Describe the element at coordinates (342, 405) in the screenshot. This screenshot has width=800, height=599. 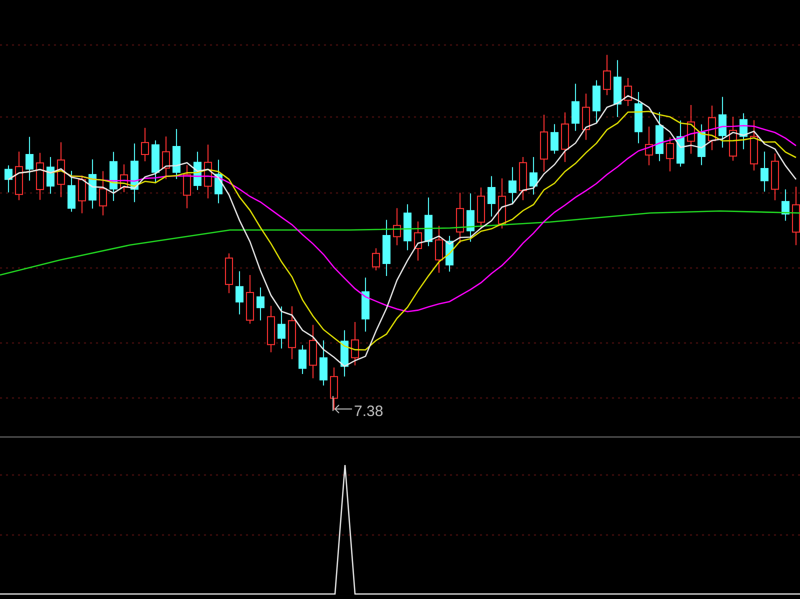
I see `low-arrow-icon` at that location.